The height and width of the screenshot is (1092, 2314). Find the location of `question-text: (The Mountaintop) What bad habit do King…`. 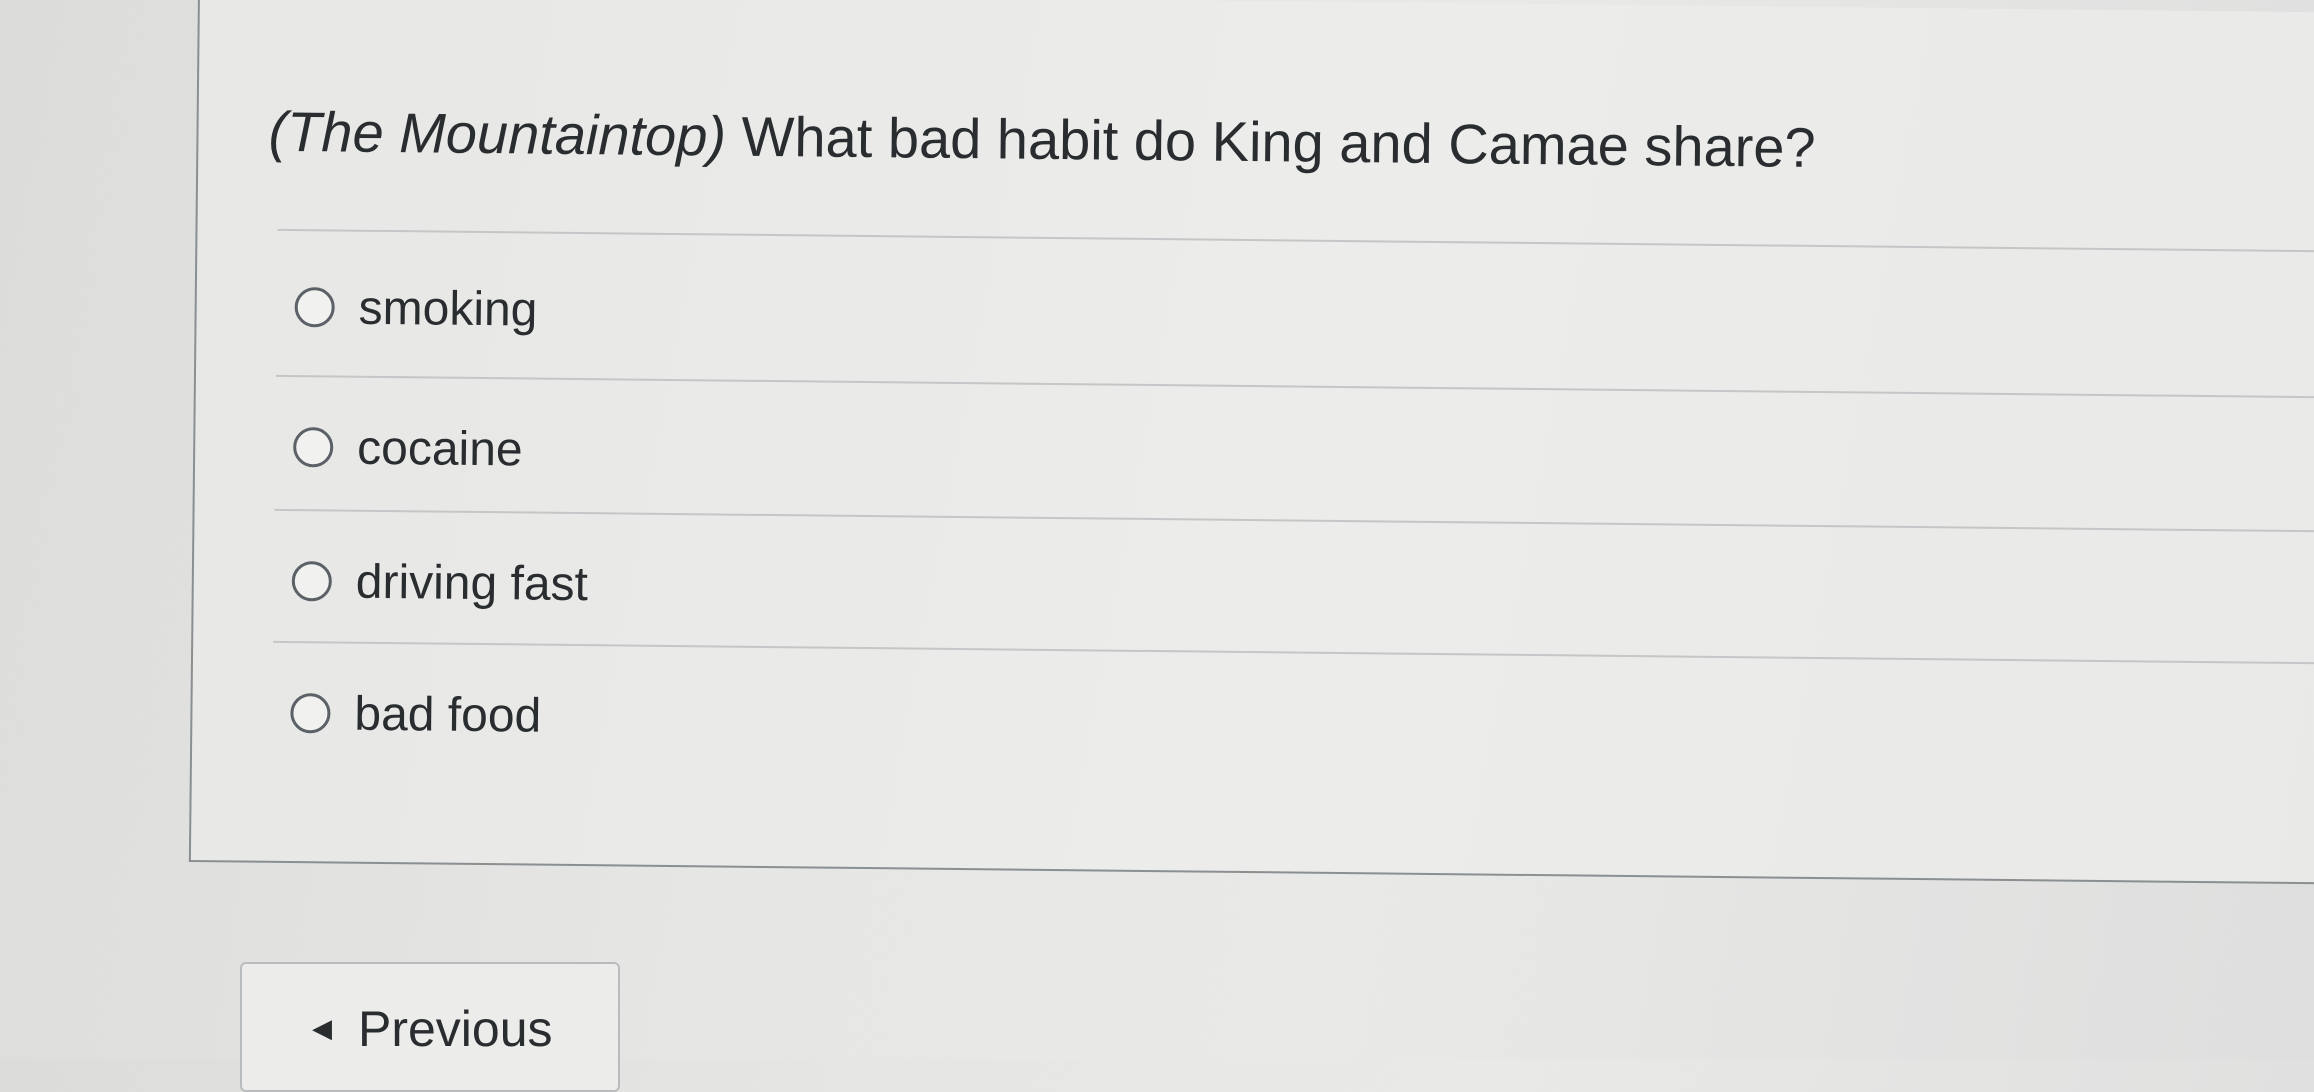

question-text: (The Mountaintop) What bad habit do King… is located at coordinates (1042, 139).